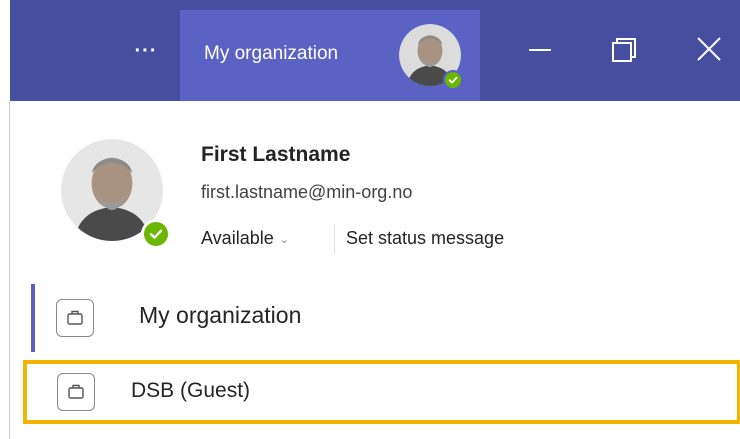  I want to click on account-item-dsb-guest: DSB (Guest), so click(381, 392).